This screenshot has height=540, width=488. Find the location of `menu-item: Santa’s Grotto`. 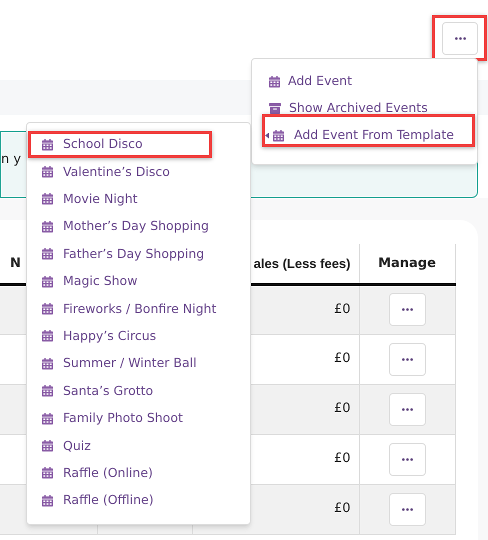

menu-item: Santa’s Grotto is located at coordinates (108, 391).